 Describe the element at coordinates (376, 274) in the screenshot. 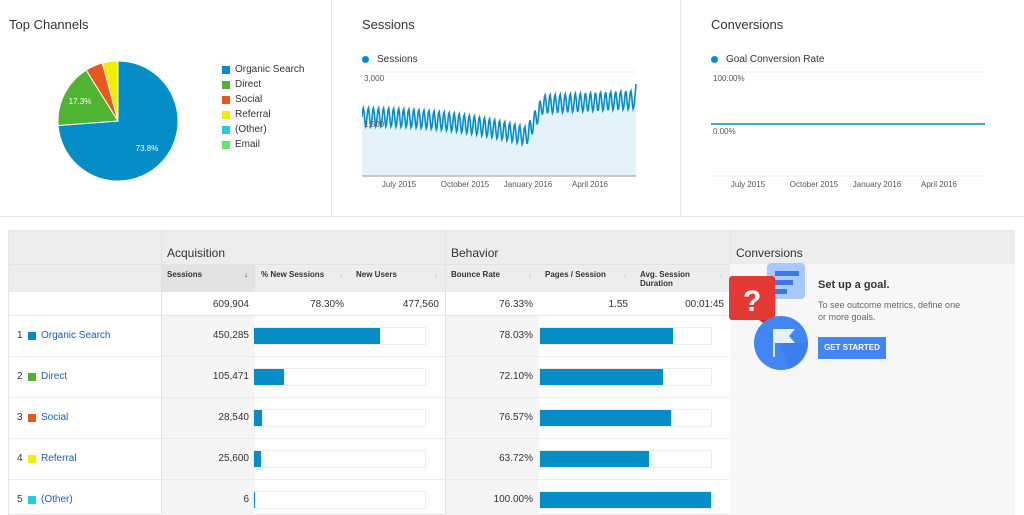

I see `col-label: New Users` at that location.